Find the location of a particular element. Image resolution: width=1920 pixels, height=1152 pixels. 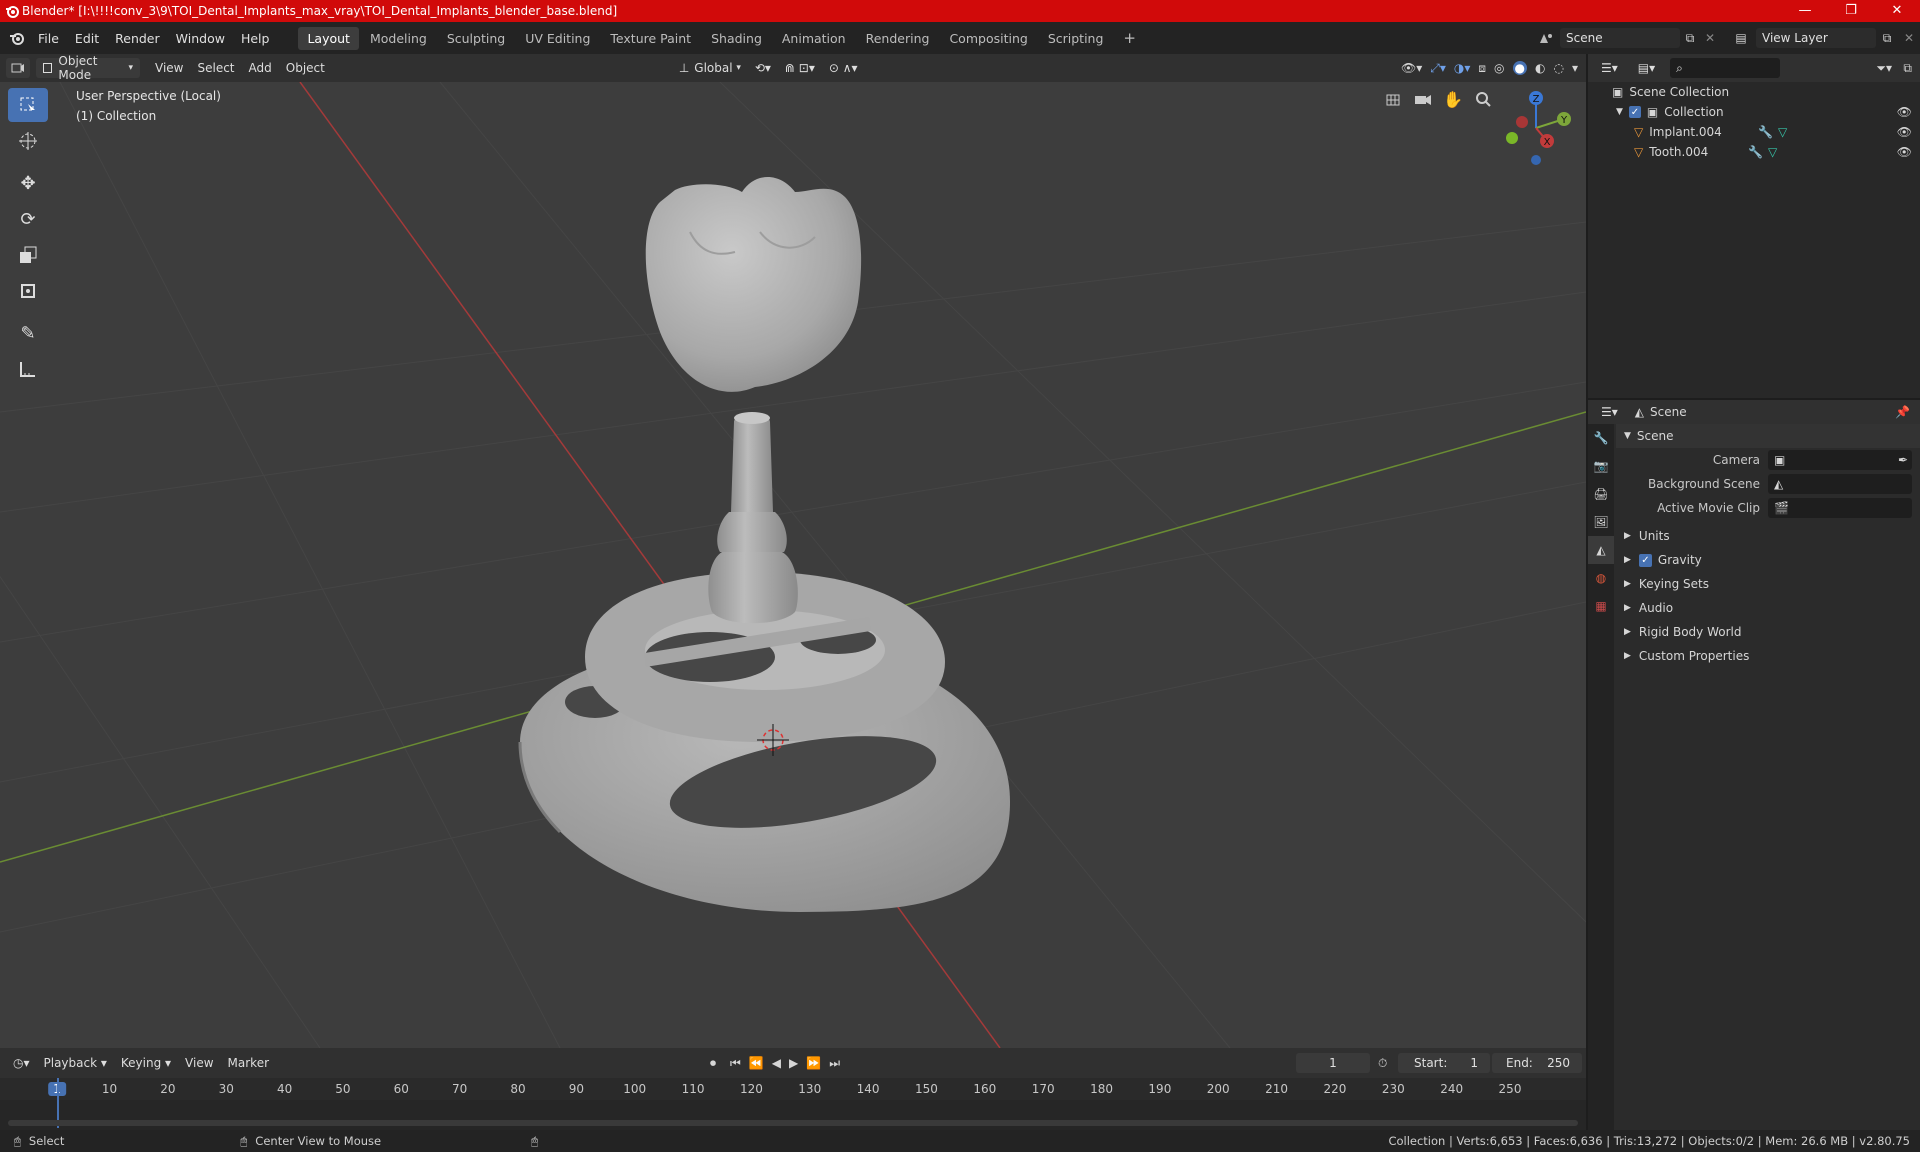

restore-icon: ❐ is located at coordinates (1851, 11).